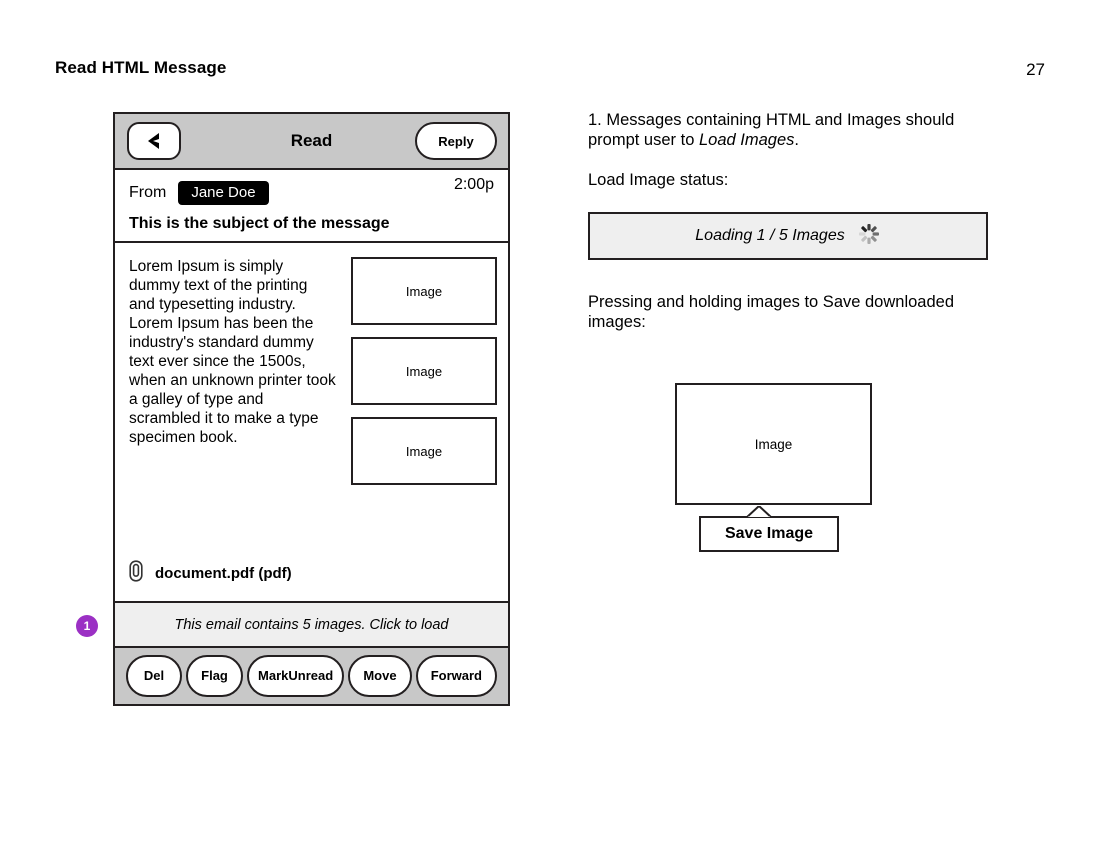 This screenshot has width=1100, height=850. I want to click on inline-image-list: Image Image Image, so click(424, 377).